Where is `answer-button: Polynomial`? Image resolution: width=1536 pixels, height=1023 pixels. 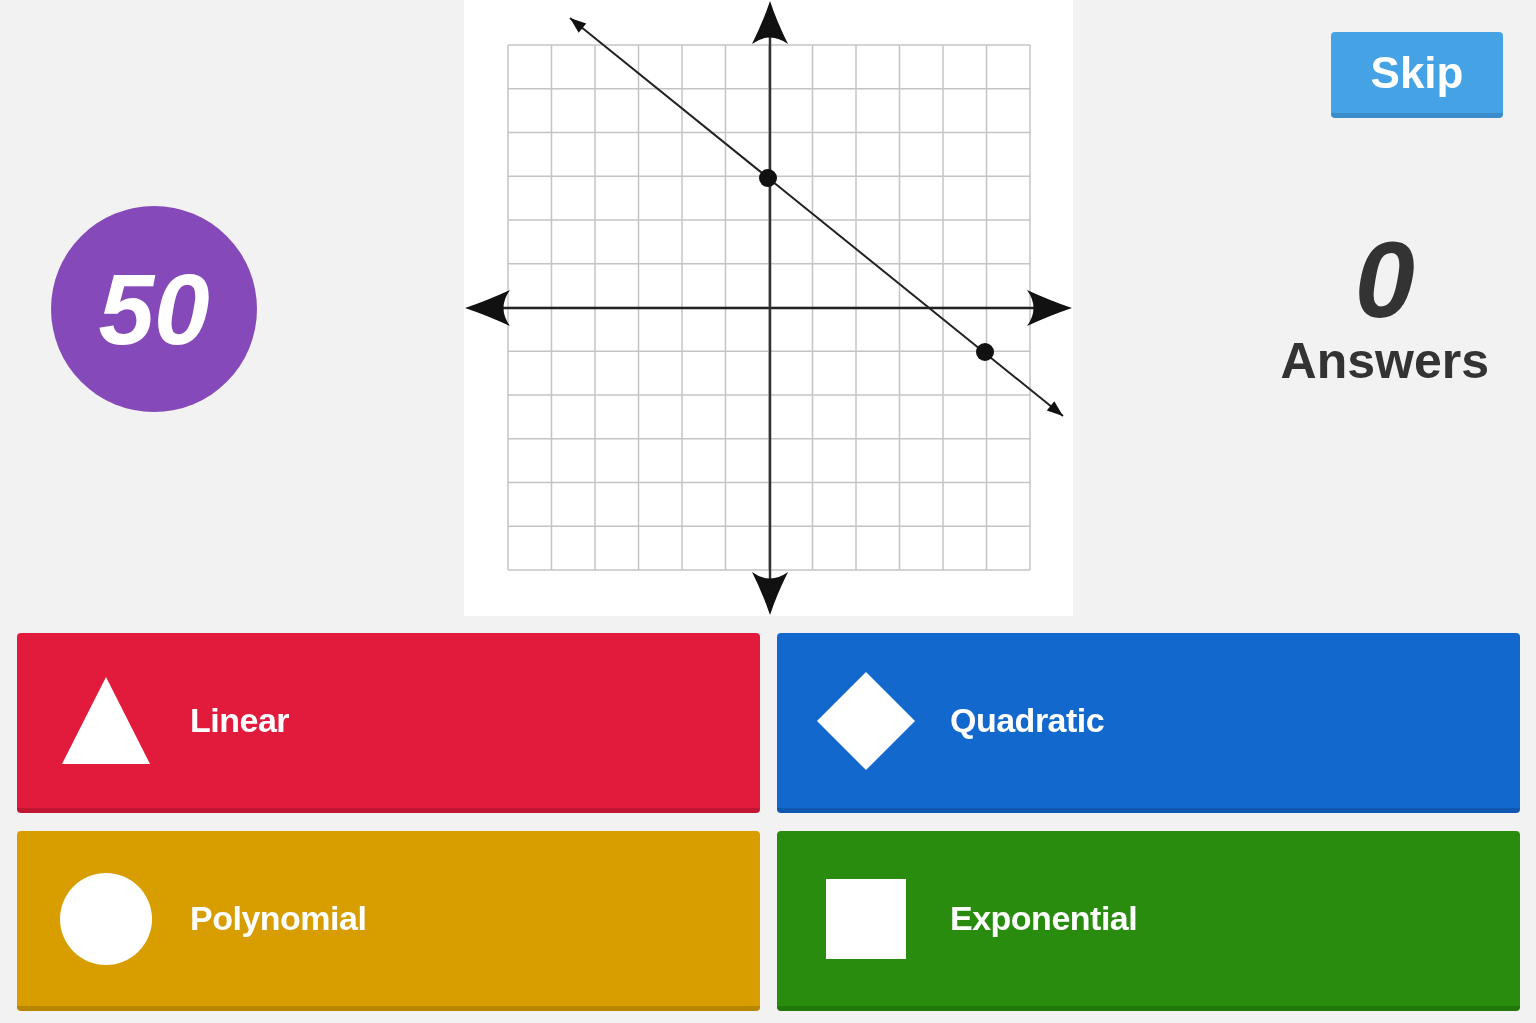 answer-button: Polynomial is located at coordinates (388, 921).